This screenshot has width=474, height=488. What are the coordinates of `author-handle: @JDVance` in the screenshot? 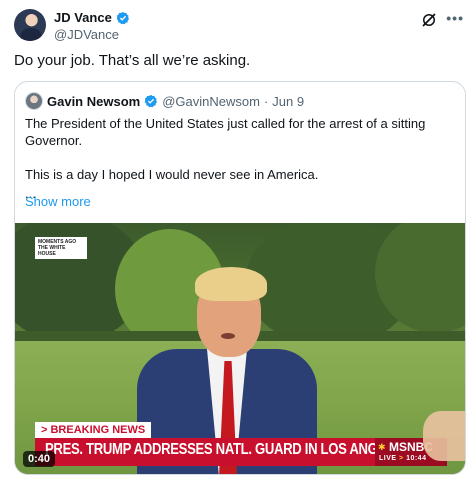 It's located at (86, 34).